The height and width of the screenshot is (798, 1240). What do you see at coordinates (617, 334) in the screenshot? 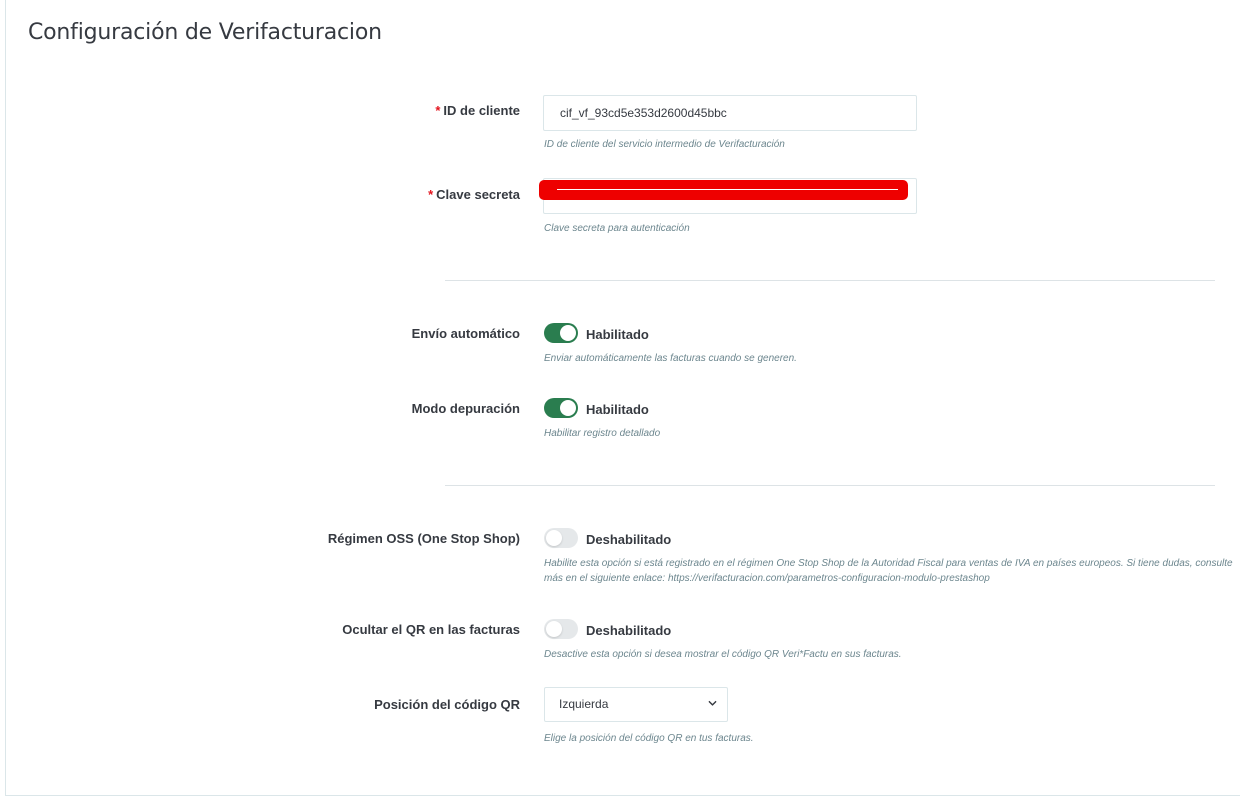
I see `auto-send-state: Habilitado` at bounding box center [617, 334].